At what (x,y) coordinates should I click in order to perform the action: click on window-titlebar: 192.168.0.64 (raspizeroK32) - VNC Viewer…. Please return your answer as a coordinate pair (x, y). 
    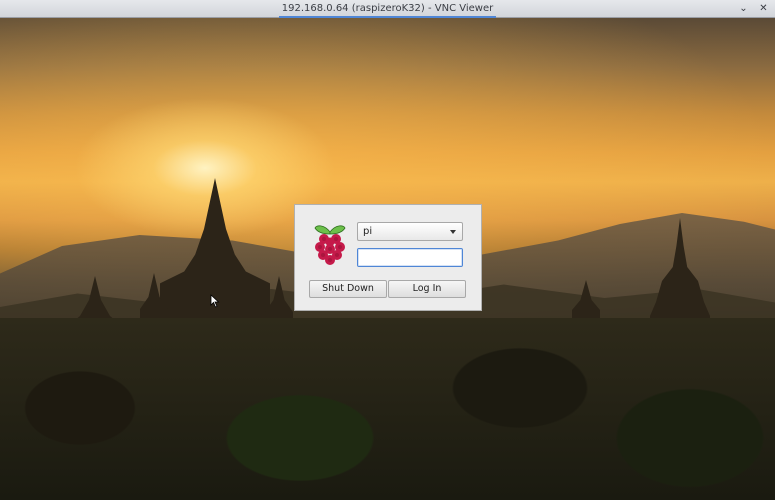
    Looking at the image, I should click on (387, 9).